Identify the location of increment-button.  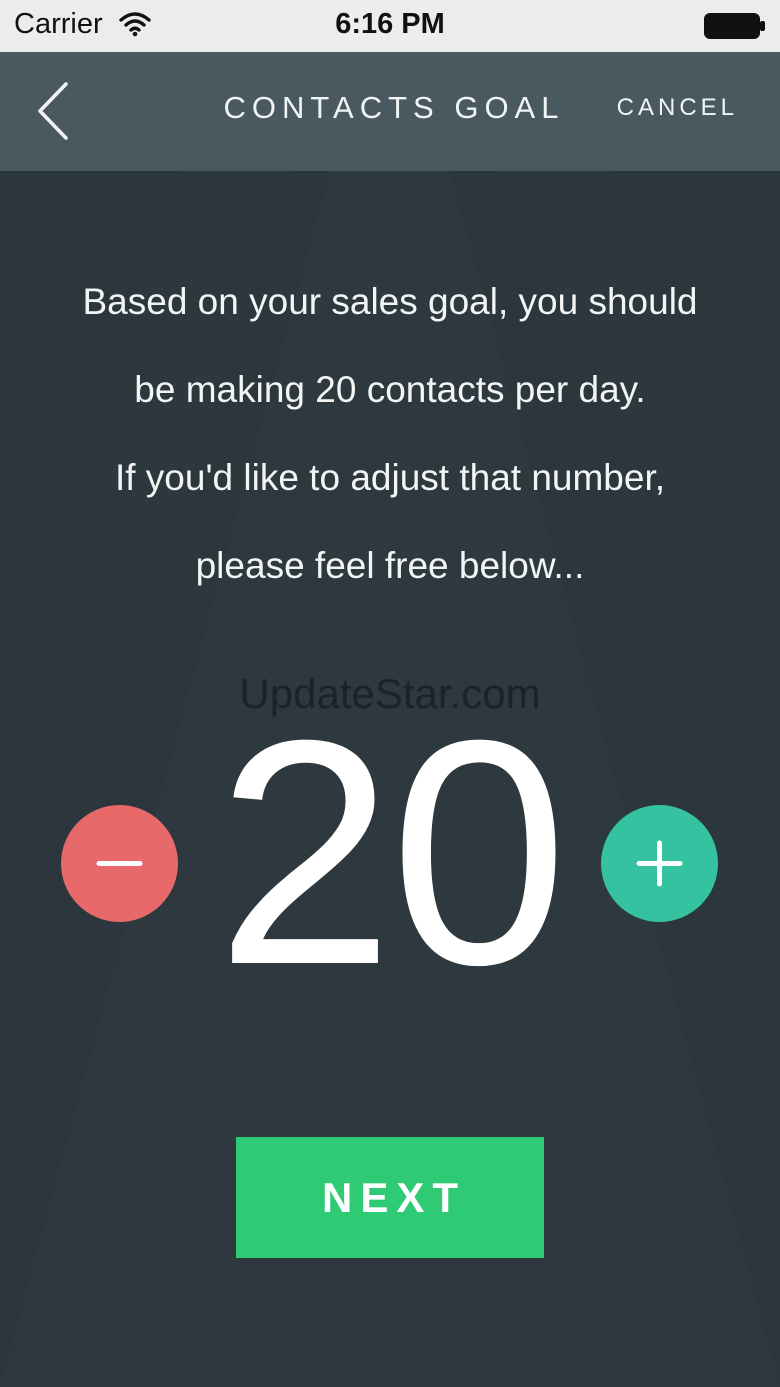
(659, 863).